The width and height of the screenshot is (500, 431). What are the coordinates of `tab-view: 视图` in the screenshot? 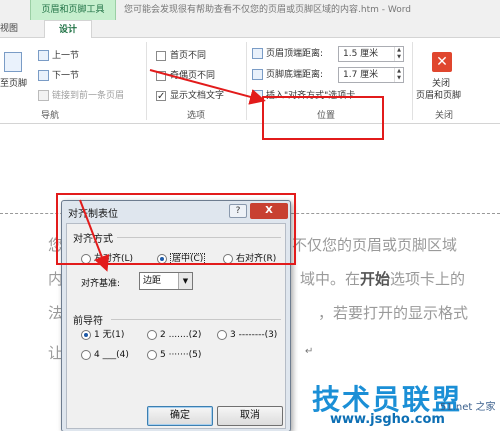 It's located at (9, 29).